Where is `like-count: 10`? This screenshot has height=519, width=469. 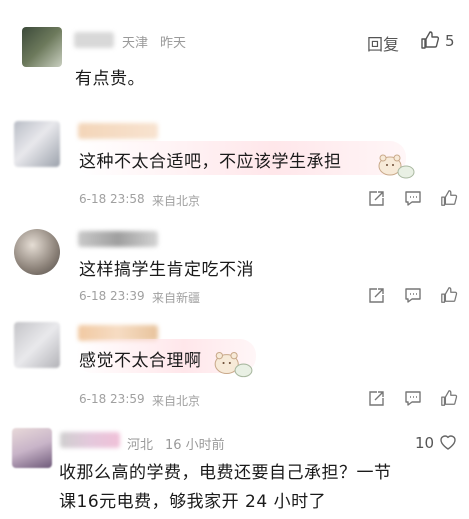 like-count: 10 is located at coordinates (425, 443).